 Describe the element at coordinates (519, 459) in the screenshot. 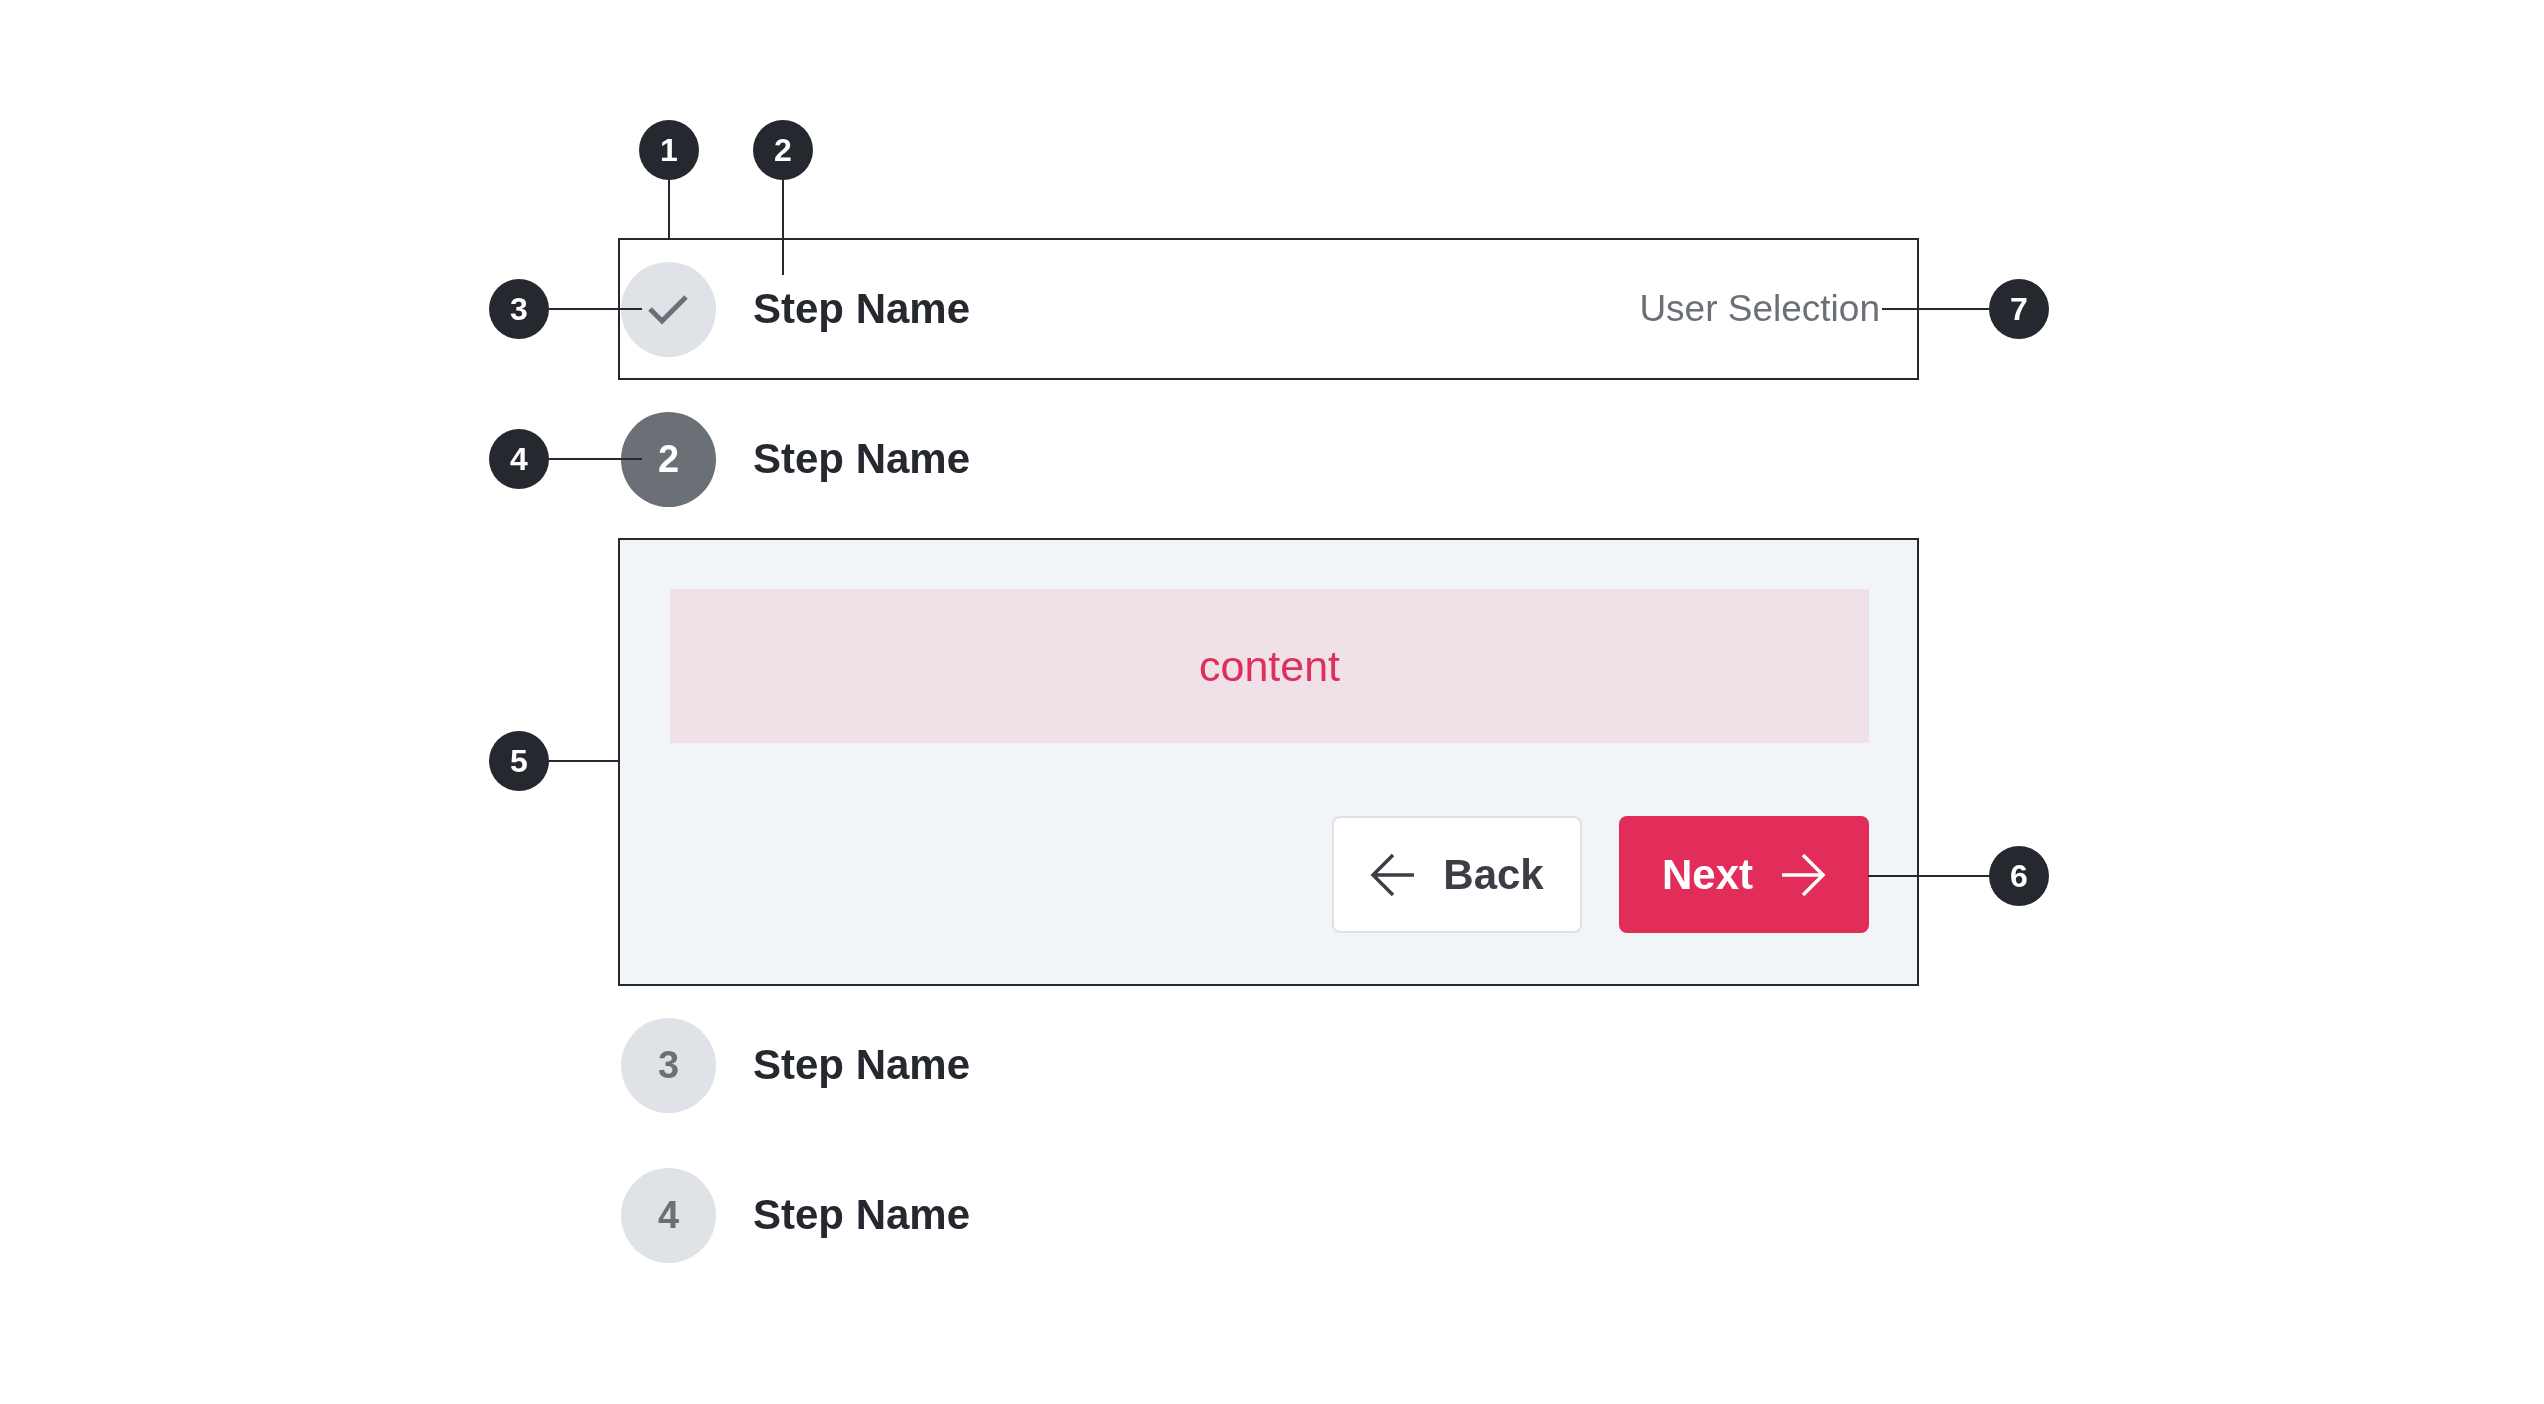

I see `callout-marker: 4` at that location.